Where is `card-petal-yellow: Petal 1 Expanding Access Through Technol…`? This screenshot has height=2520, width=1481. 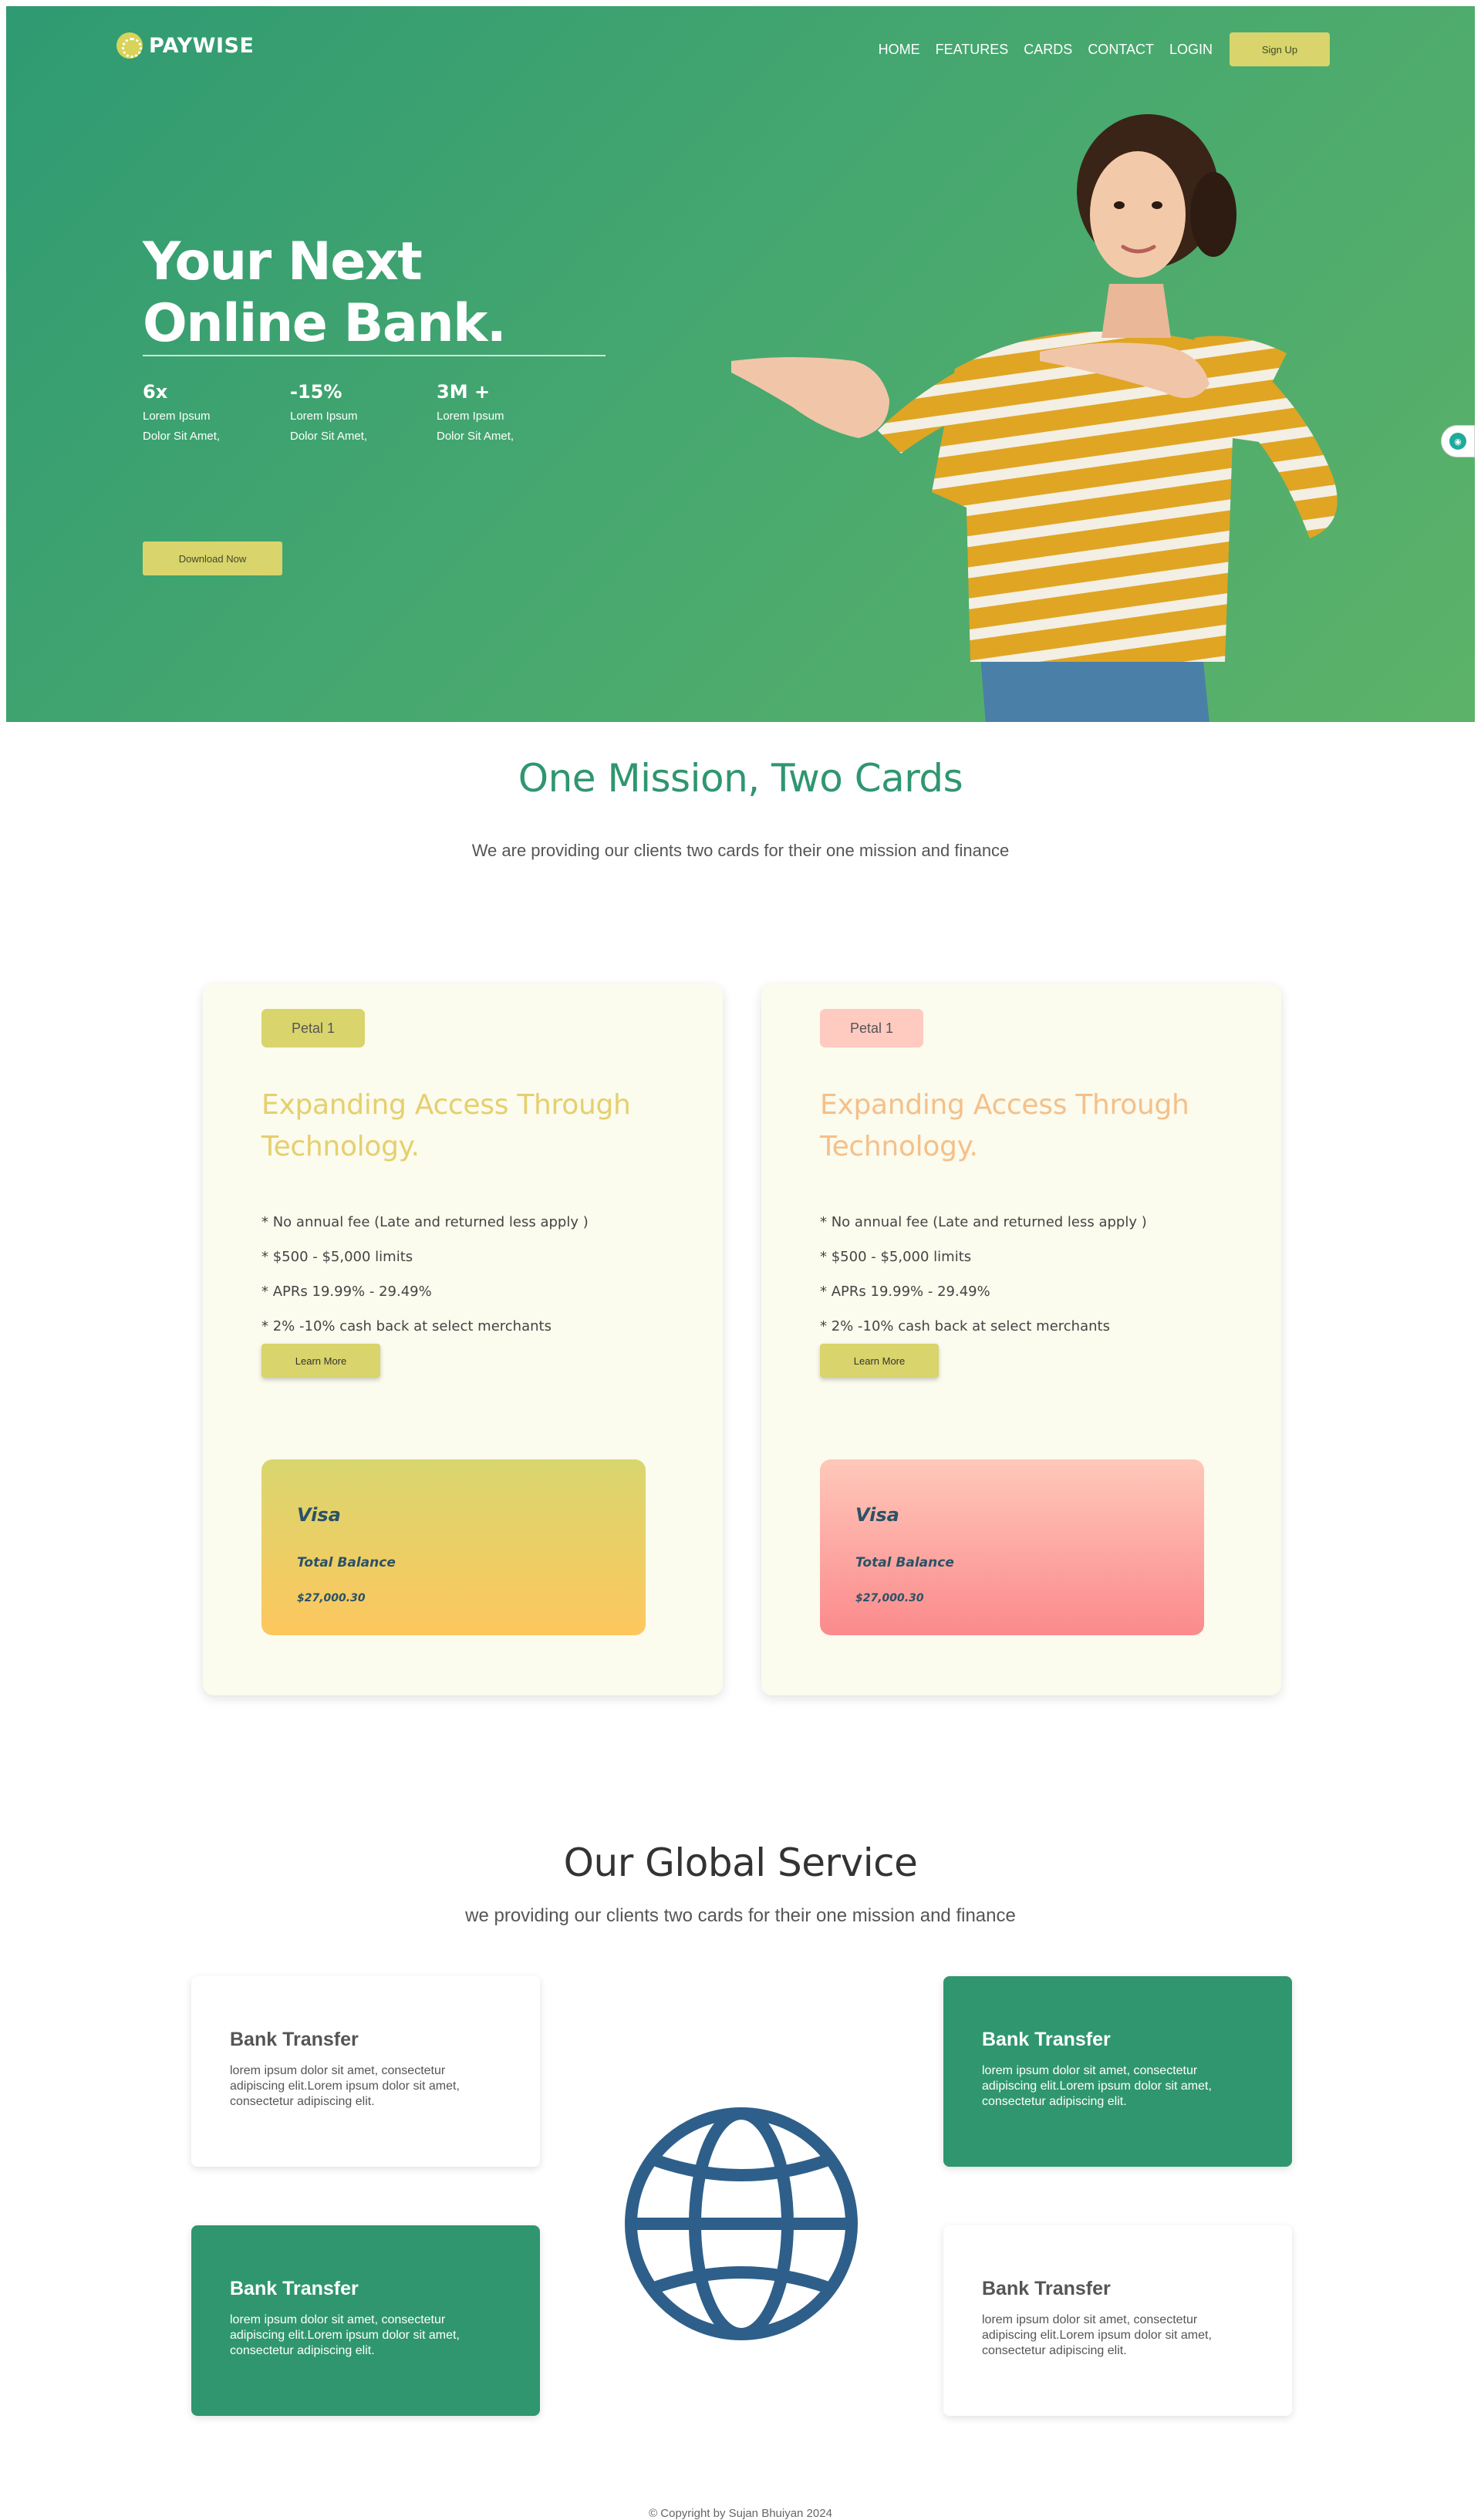
card-petal-yellow: Petal 1 Expanding Access Through Technol… is located at coordinates (463, 1340).